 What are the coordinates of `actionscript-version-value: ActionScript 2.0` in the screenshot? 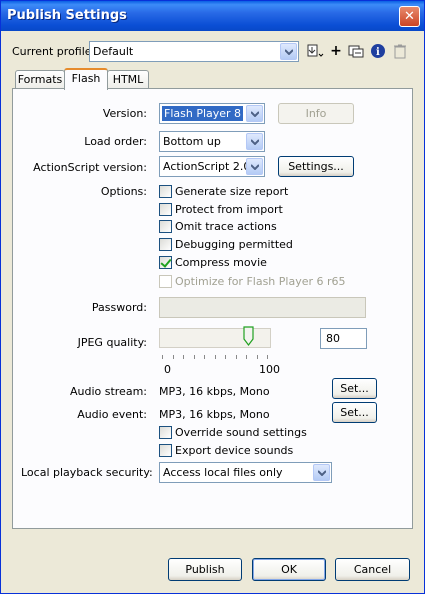 It's located at (207, 166).